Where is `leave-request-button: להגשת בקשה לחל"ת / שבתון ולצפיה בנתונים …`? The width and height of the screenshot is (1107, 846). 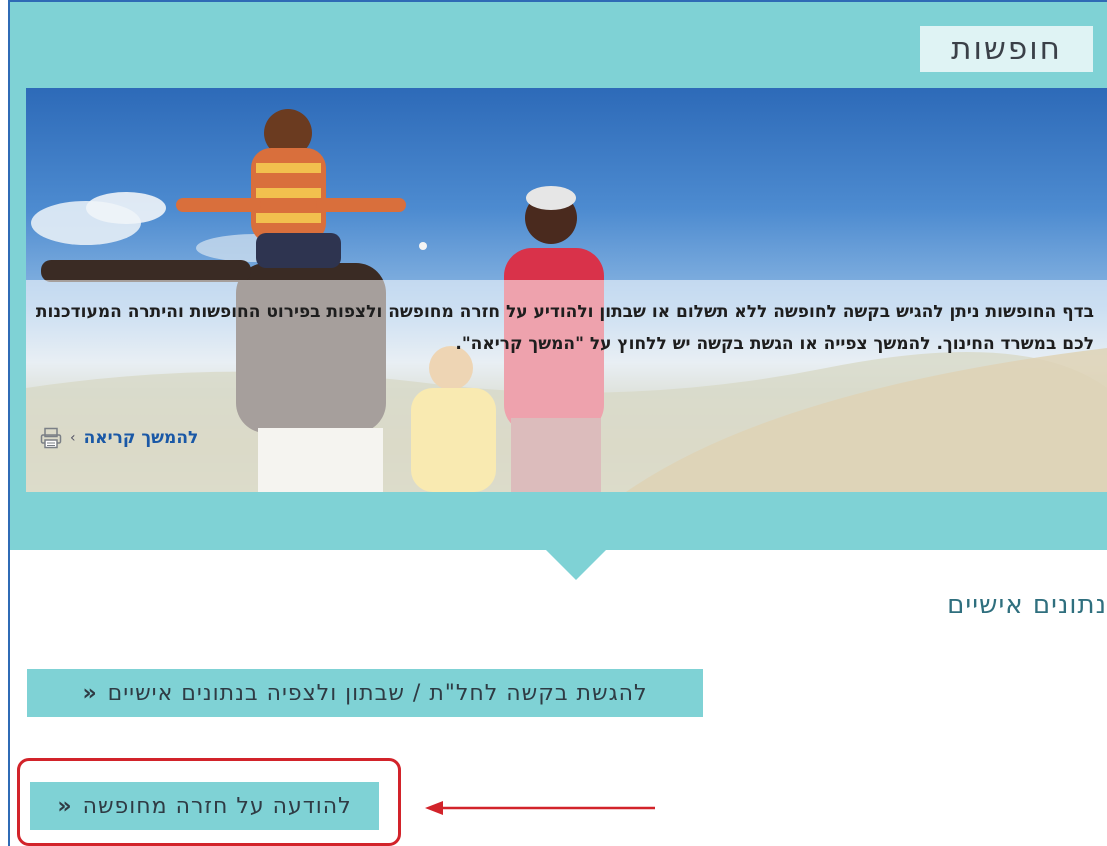 leave-request-button: להגשת בקשה לחל"ת / שבתון ולצפיה בנתונים … is located at coordinates (365, 693).